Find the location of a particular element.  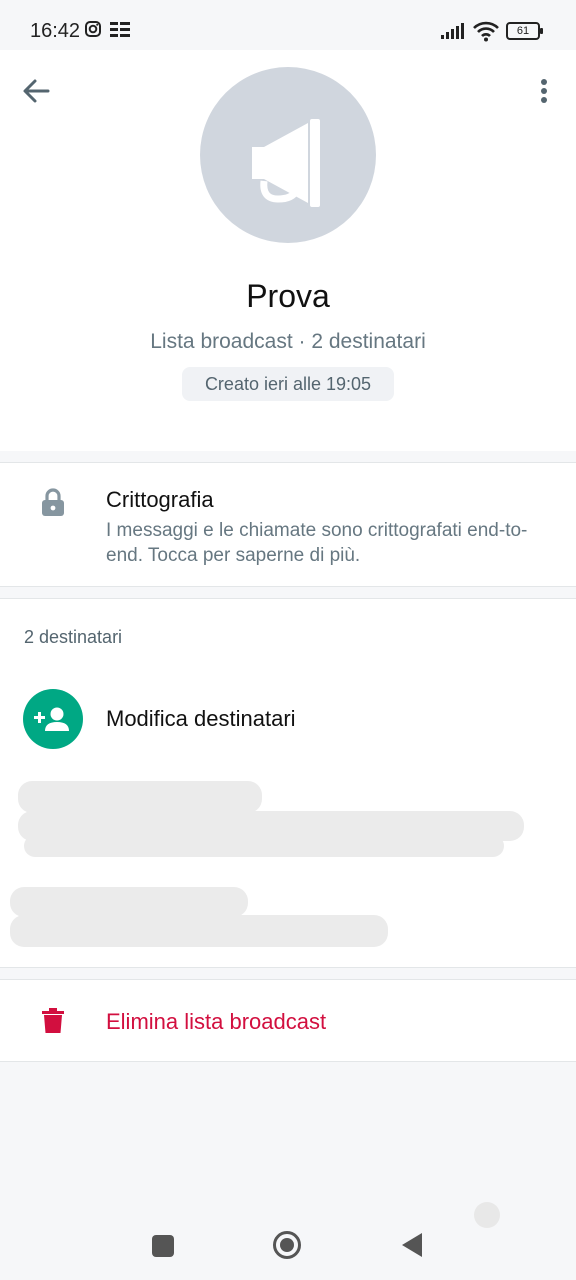

broadcast-avatar is located at coordinates (288, 155).